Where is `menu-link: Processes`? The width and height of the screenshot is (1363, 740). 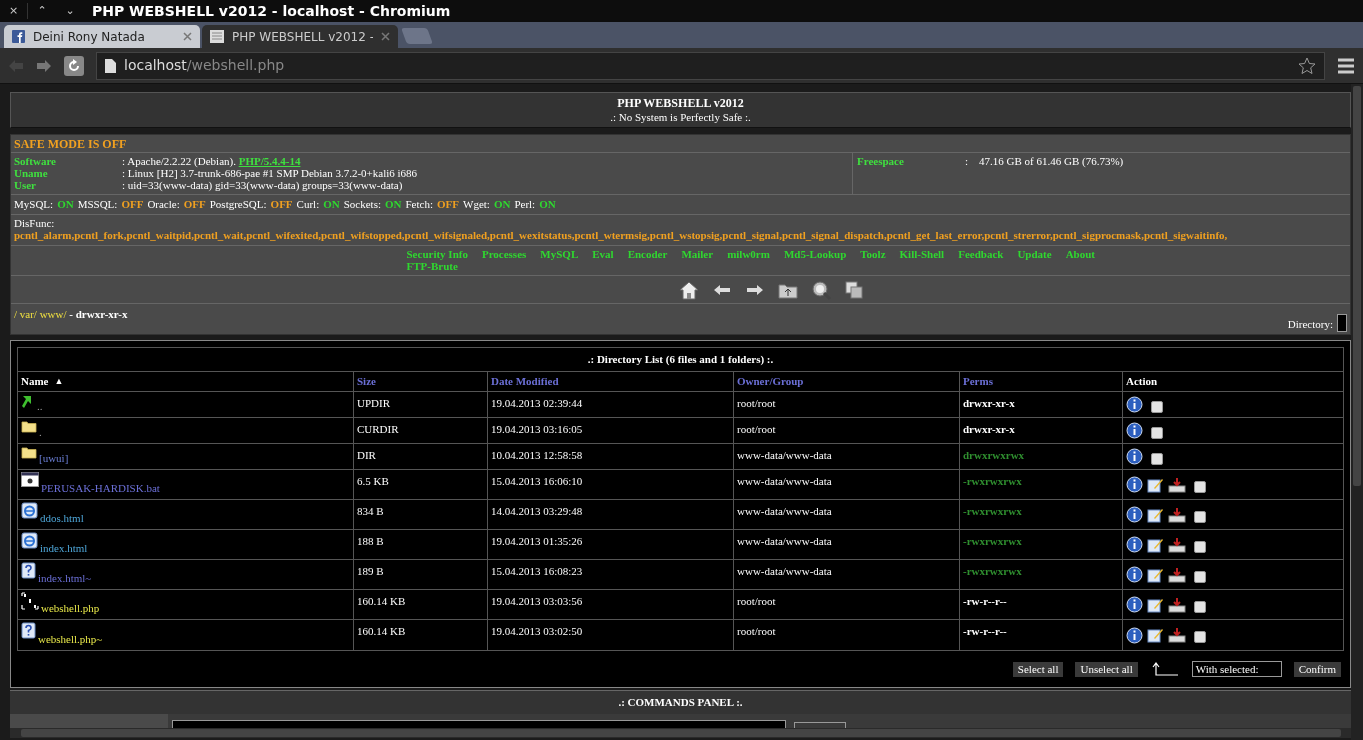 menu-link: Processes is located at coordinates (504, 254).